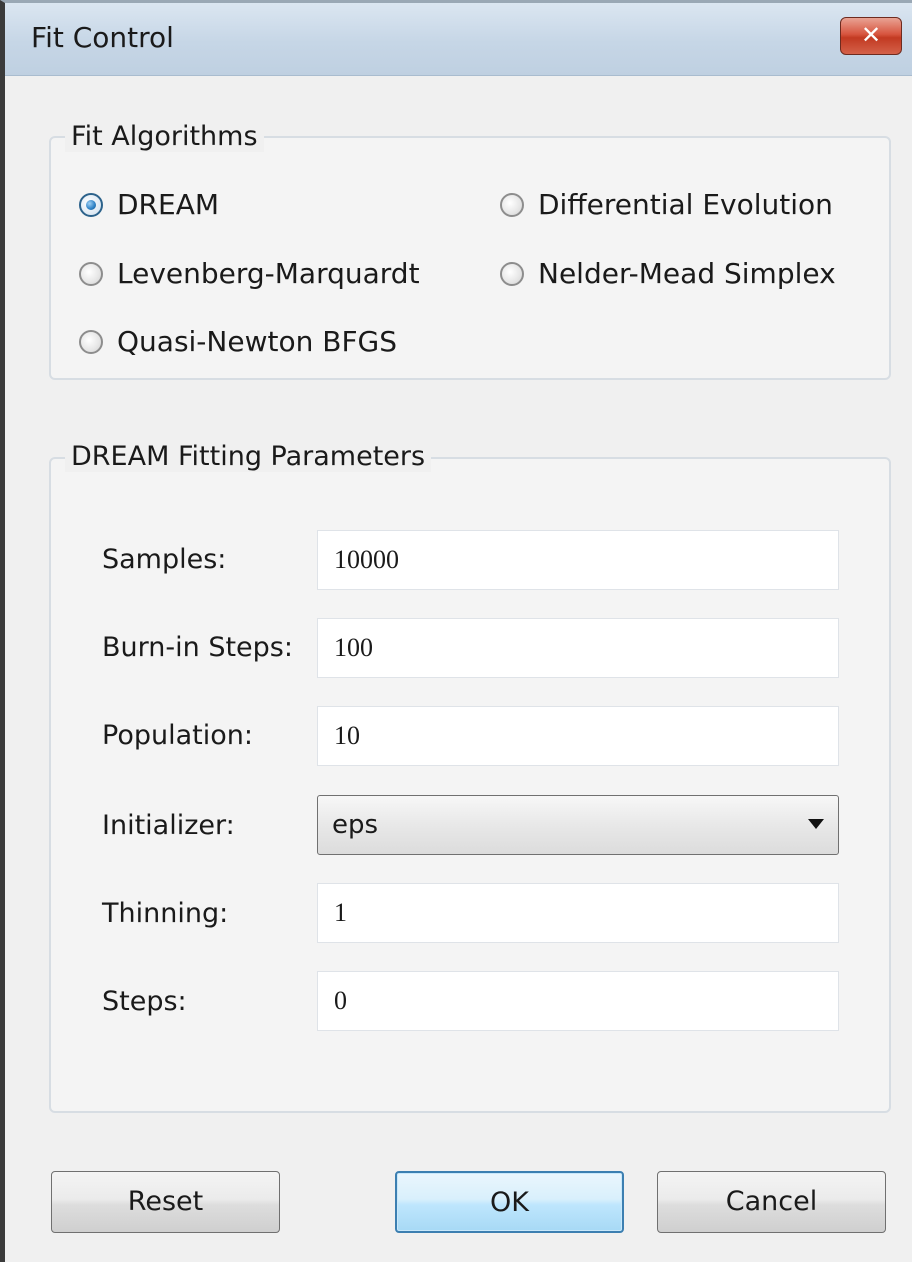  Describe the element at coordinates (257, 341) in the screenshot. I see `radio-label-quasi-newton-bfgs: Quasi-Newton BFGS` at that location.